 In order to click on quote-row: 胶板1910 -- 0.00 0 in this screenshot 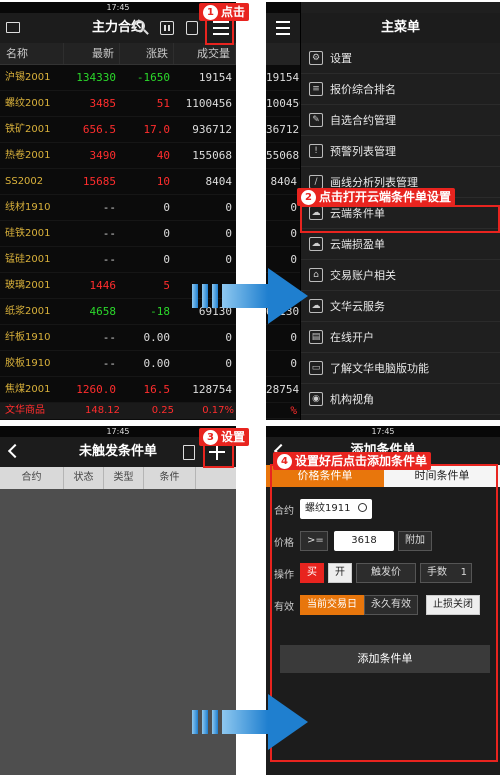, I will do `click(118, 364)`.